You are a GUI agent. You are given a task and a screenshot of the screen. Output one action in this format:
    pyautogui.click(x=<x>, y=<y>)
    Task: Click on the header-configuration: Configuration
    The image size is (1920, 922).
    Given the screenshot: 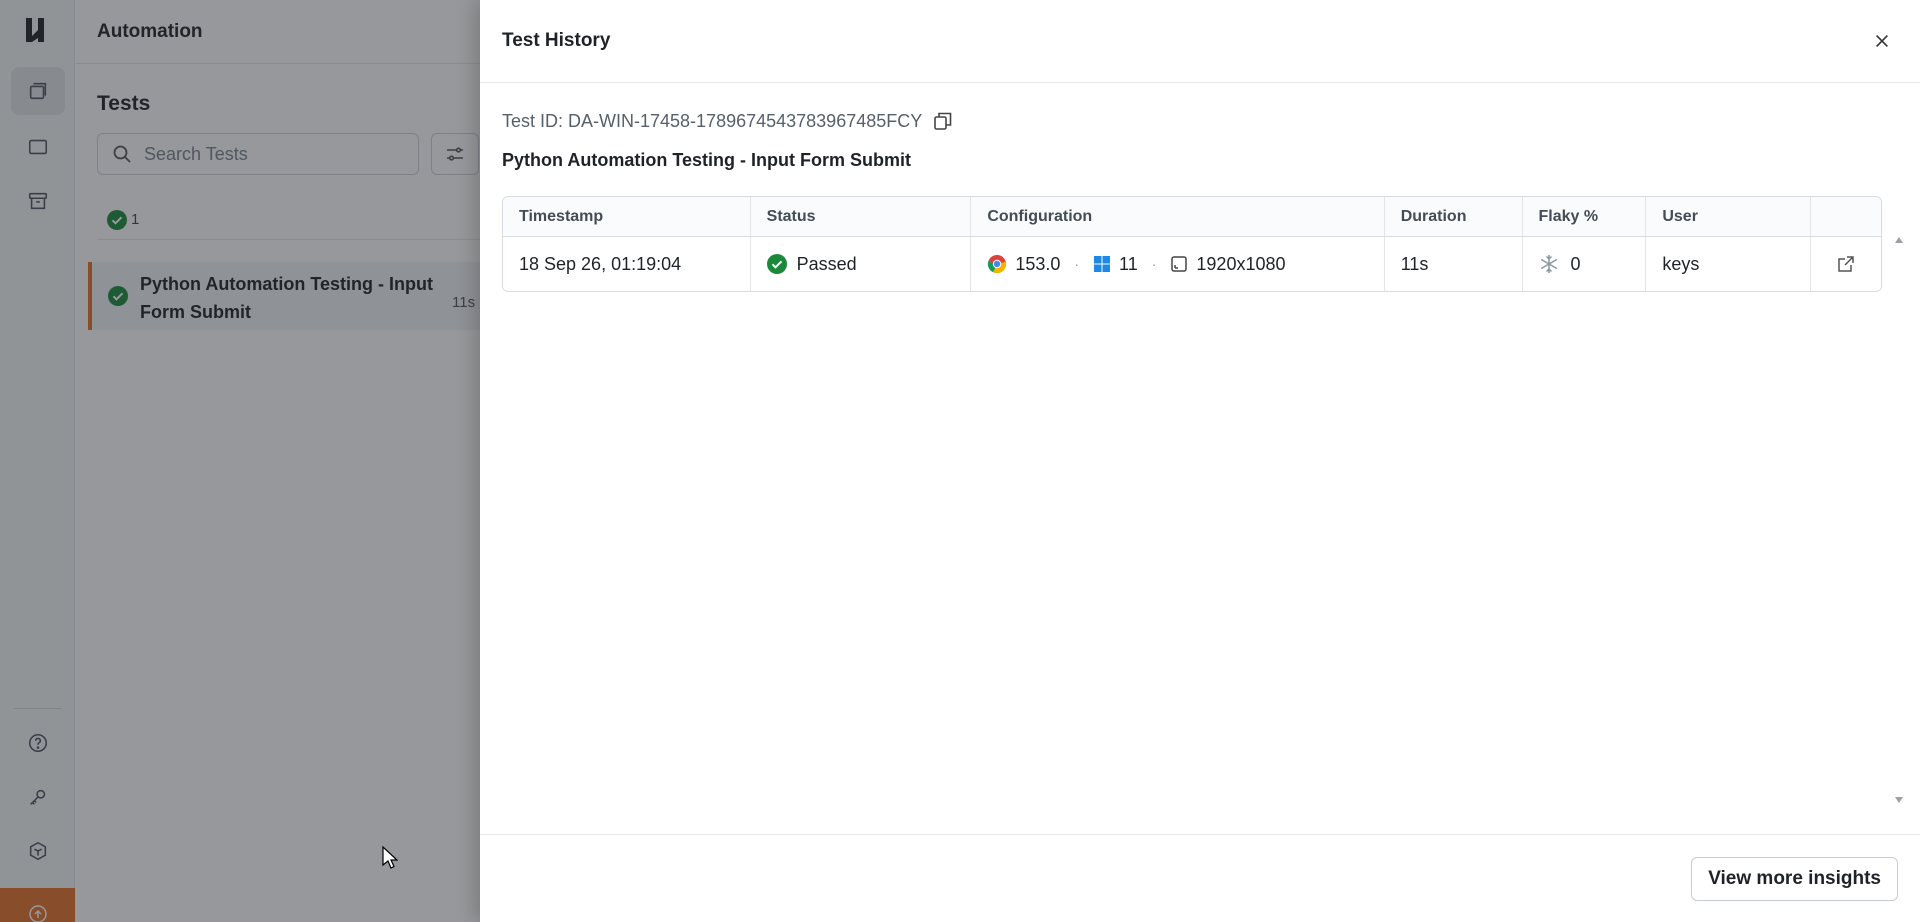 What is the action you would take?
    pyautogui.click(x=1178, y=216)
    